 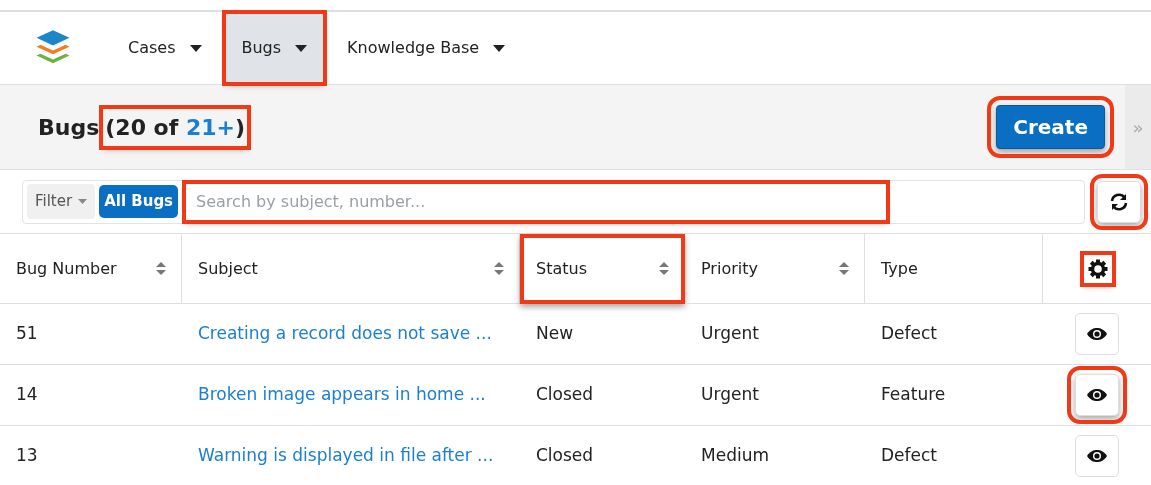 I want to click on page-title: Bugs, so click(x=69, y=127).